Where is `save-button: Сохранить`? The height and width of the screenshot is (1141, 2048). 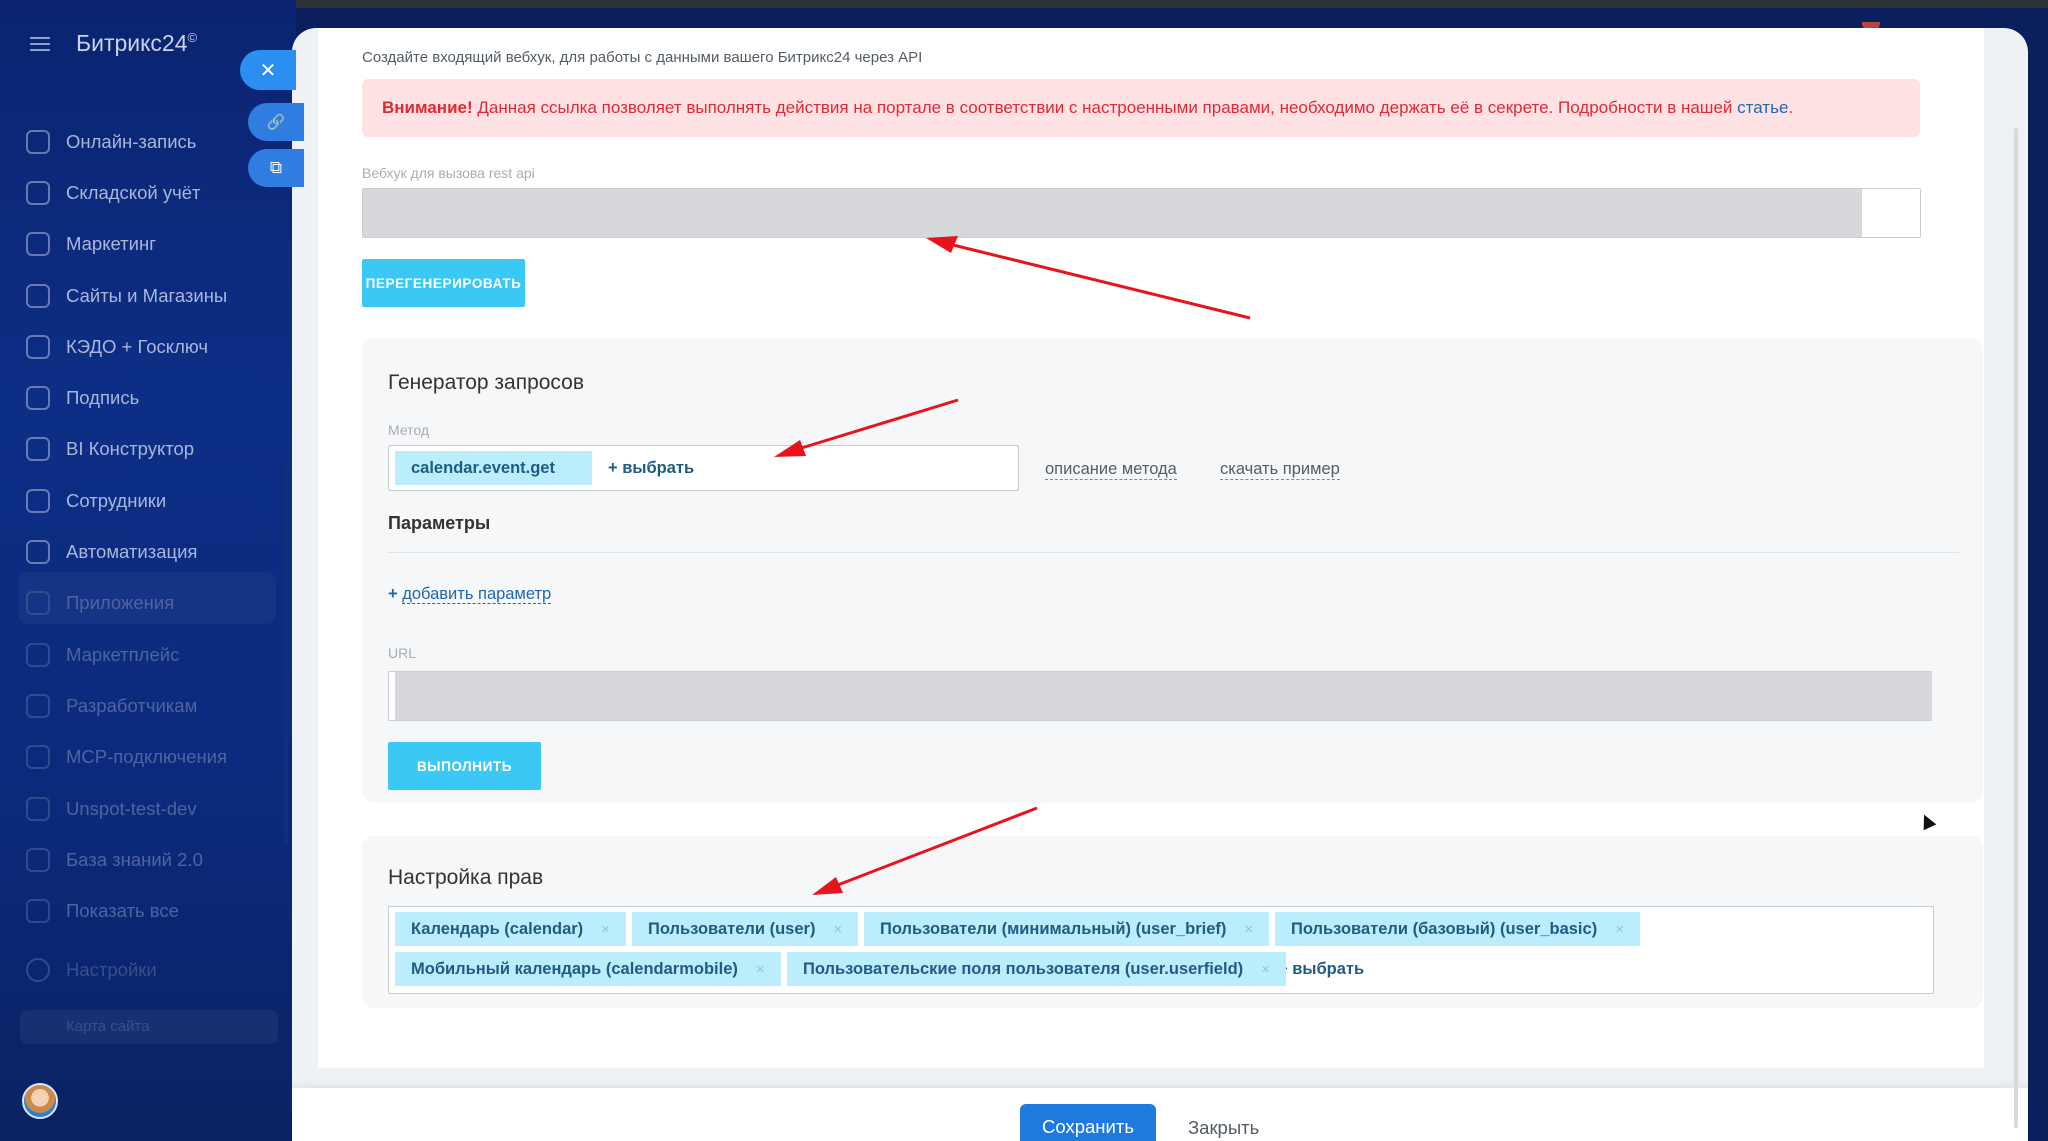 save-button: Сохранить is located at coordinates (1088, 1122).